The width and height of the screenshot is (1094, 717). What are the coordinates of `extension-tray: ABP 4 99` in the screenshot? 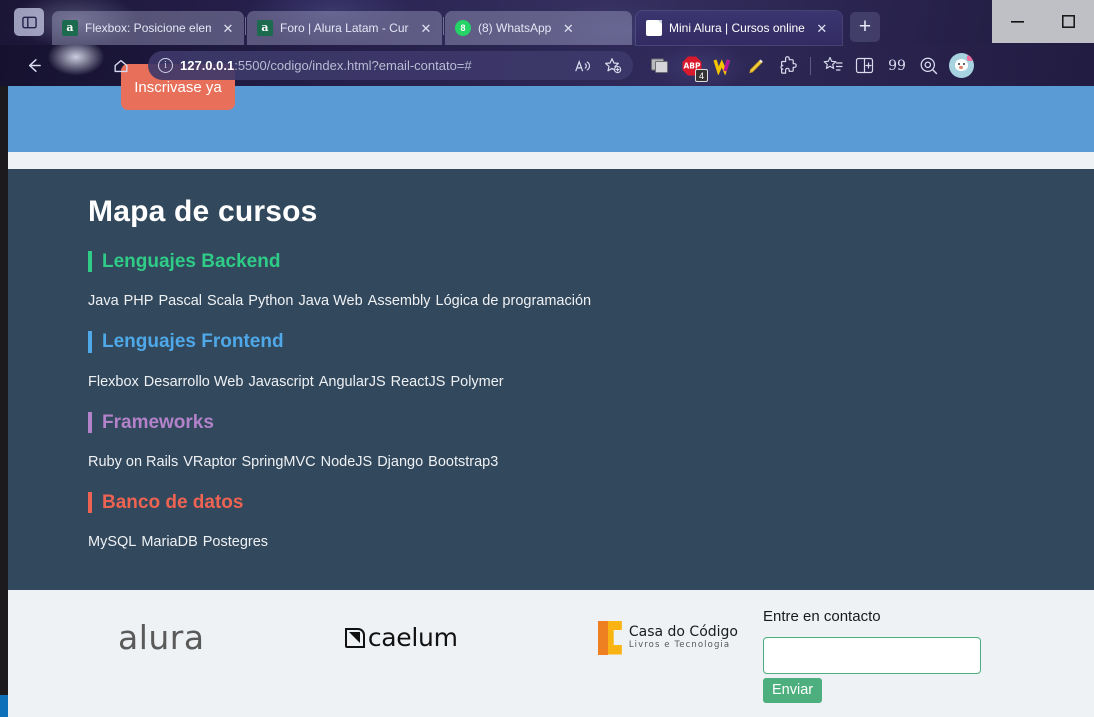 It's located at (810, 66).